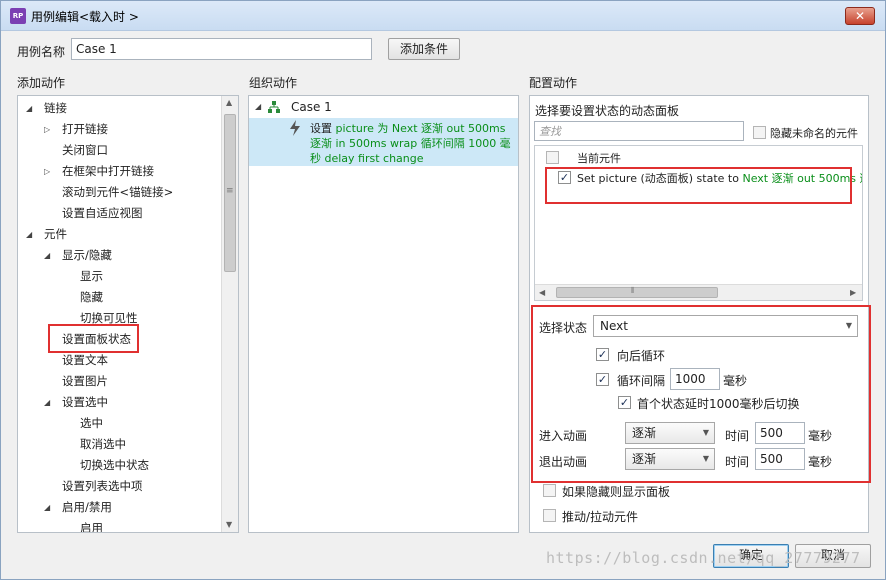 The height and width of the screenshot is (580, 886). Describe the element at coordinates (118, 402) in the screenshot. I see `tree-item: ◢ 设置选中` at that location.